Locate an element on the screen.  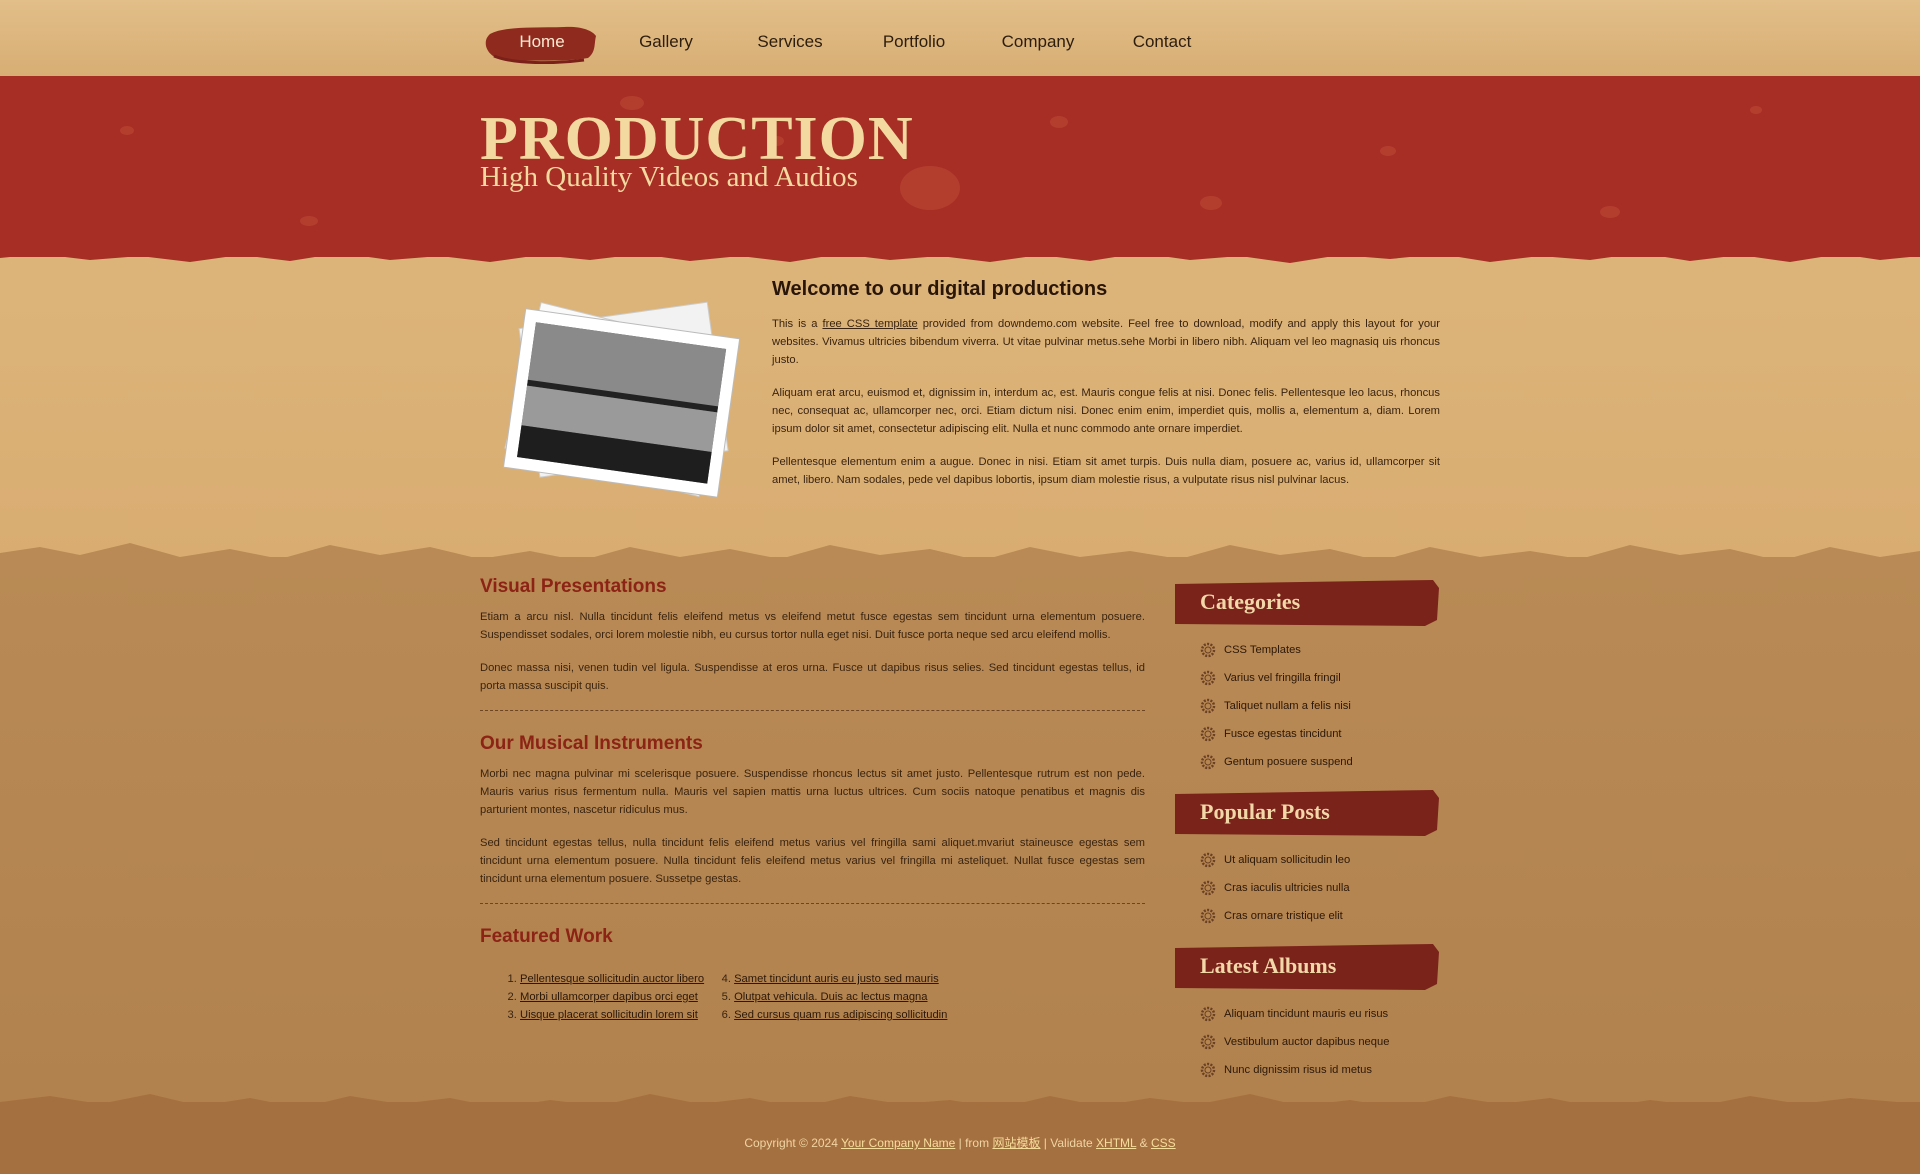
list-item: Morbi ullamcorper dapibus orci eget is located at coordinates (612, 997).